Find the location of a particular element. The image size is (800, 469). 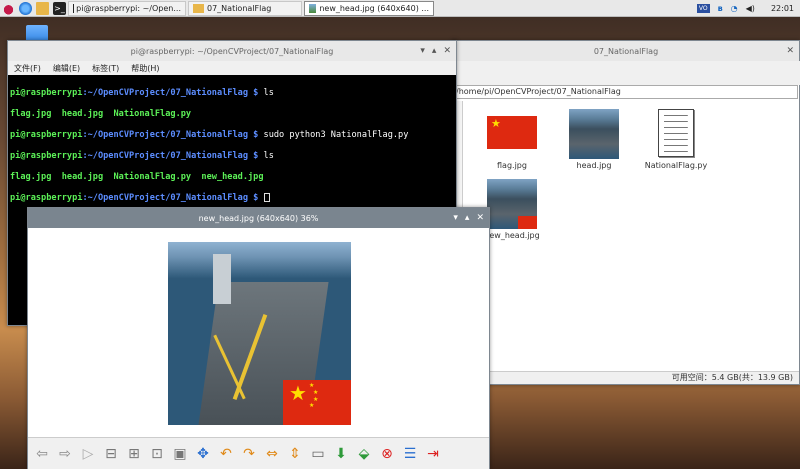

task-file-manager: 07_NationalFlag is located at coordinates (245, 8).